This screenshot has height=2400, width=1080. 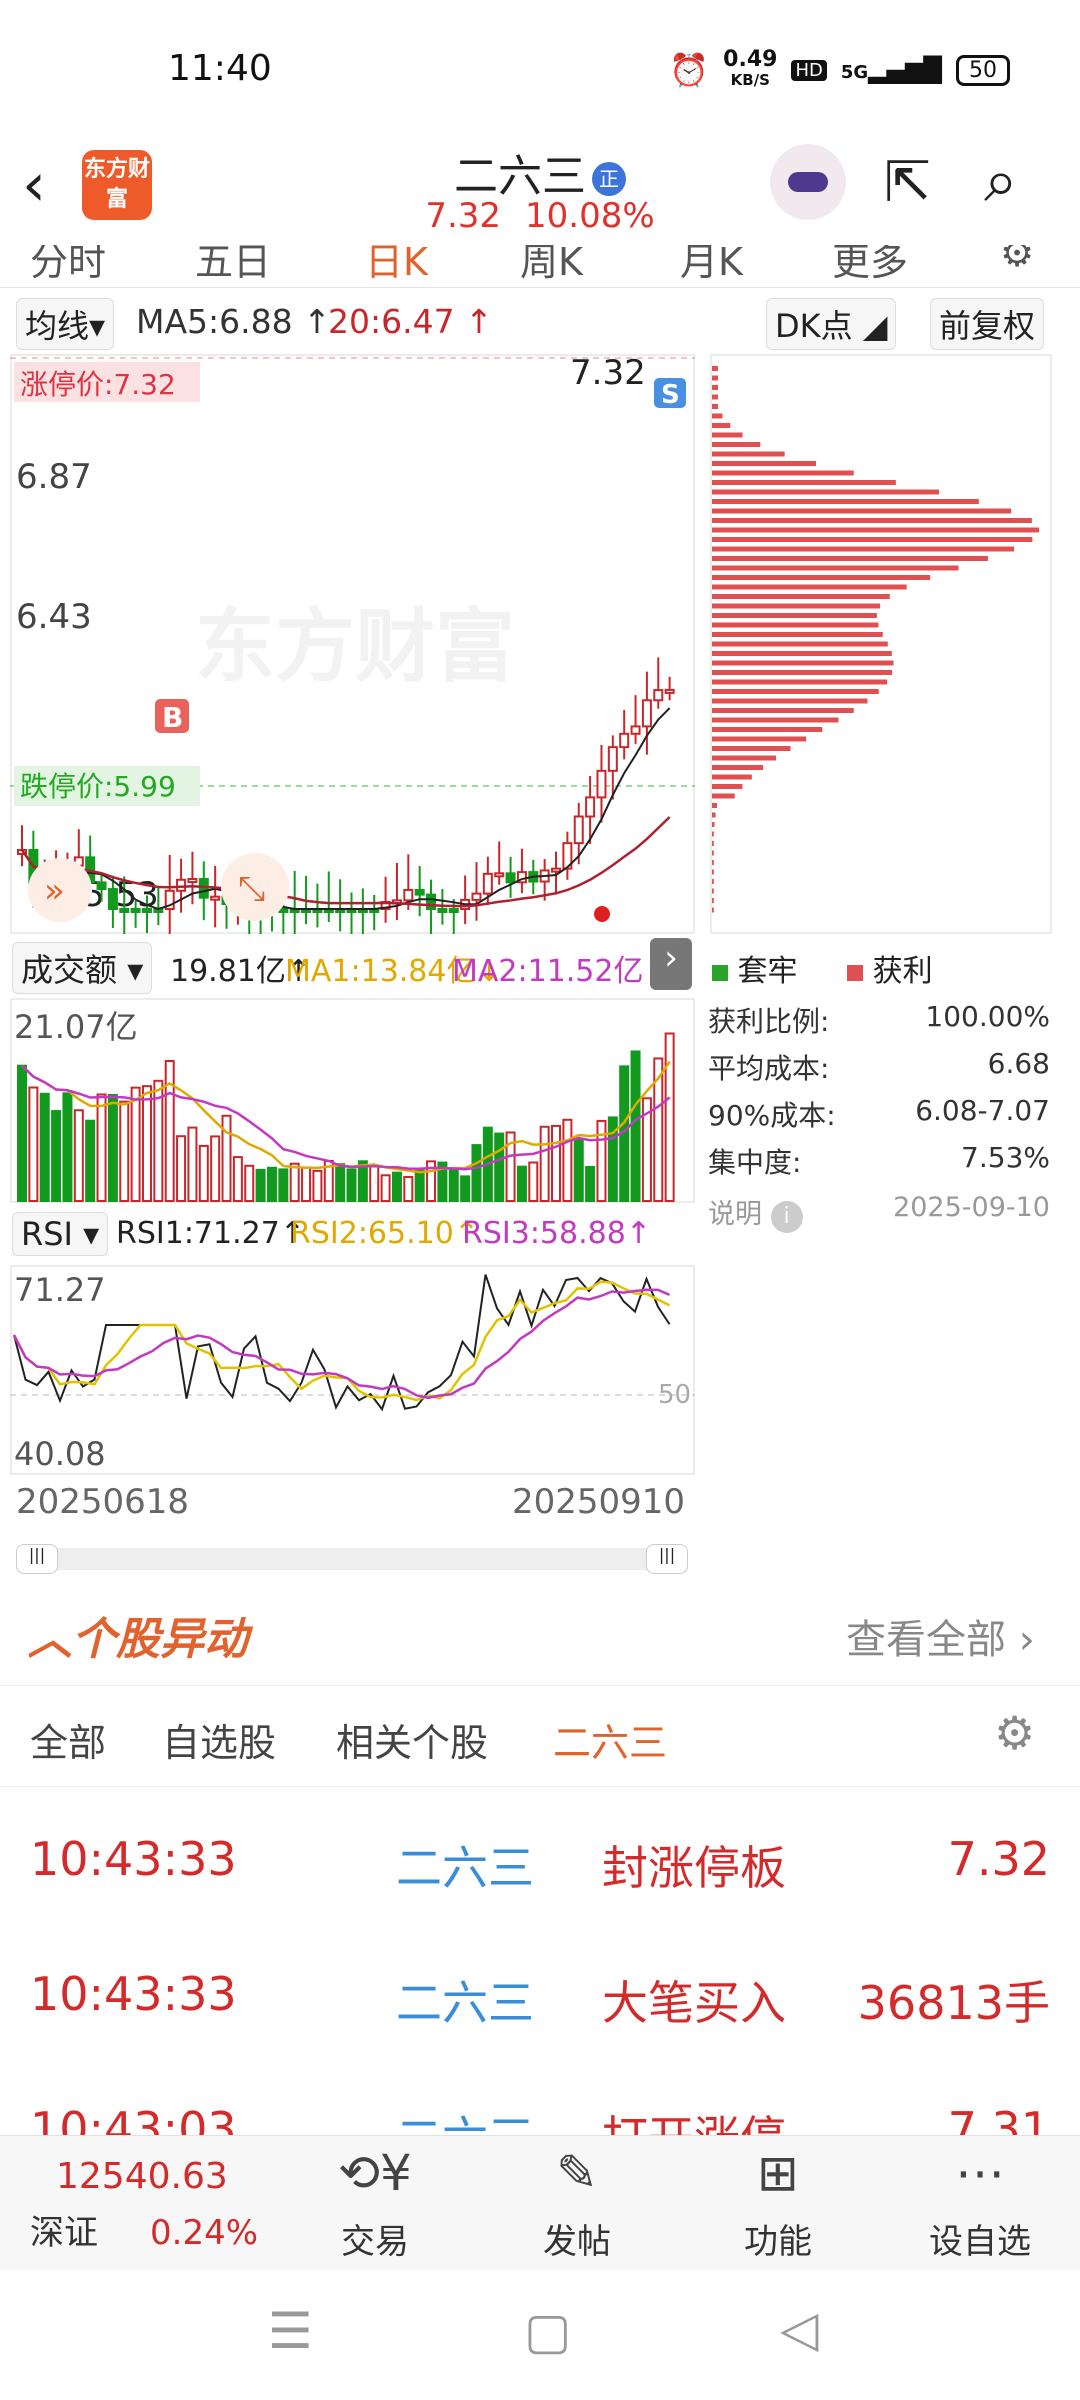 What do you see at coordinates (82, 968) in the screenshot?
I see `volume-selector: 成交额 ▾` at bounding box center [82, 968].